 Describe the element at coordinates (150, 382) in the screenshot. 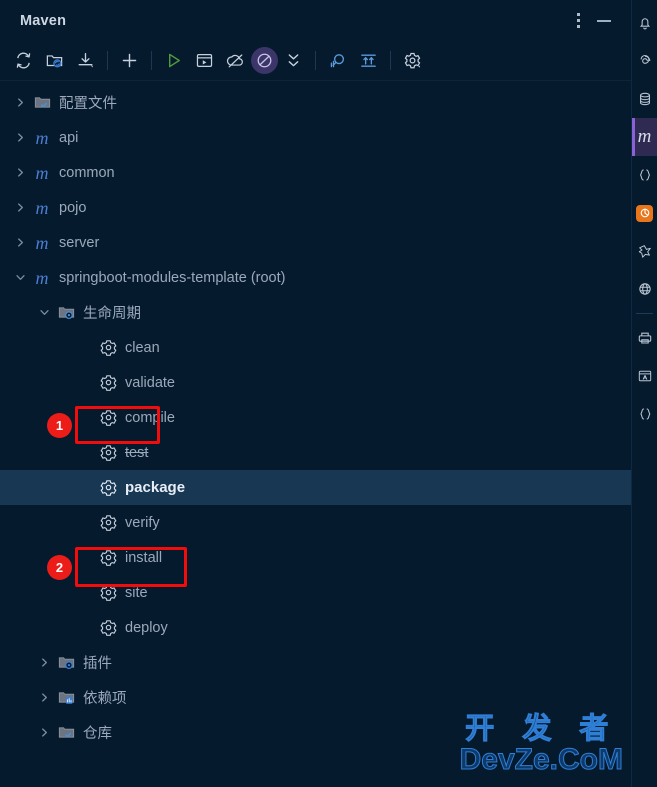

I see `tree-node-label: validate` at that location.